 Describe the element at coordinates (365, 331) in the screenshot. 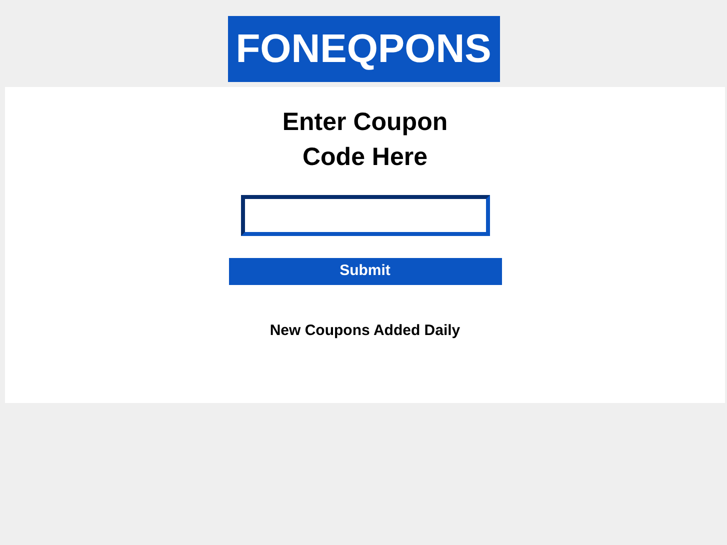

I see `note: New Coupons Added Daily` at that location.